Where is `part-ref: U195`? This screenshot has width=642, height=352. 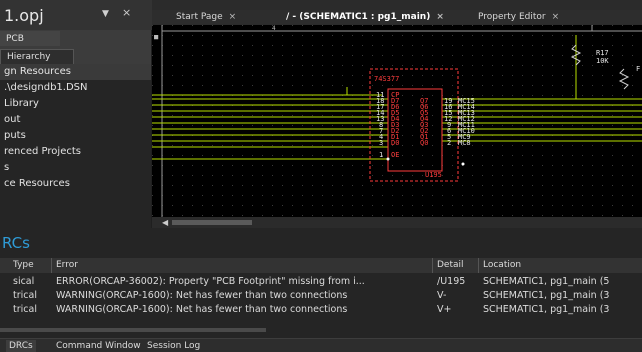 part-ref: U195 is located at coordinates (433, 175).